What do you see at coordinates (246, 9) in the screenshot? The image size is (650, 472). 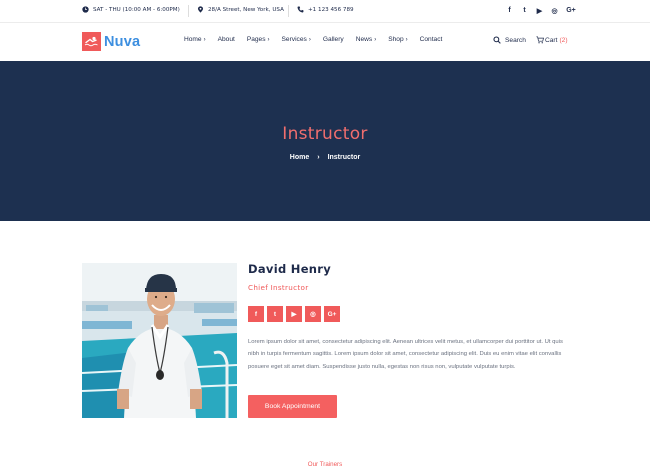 I see `address-text: 28/A Street, New York, USA` at bounding box center [246, 9].